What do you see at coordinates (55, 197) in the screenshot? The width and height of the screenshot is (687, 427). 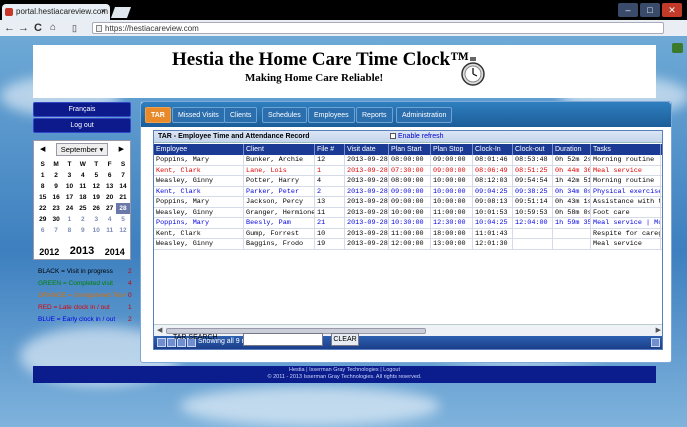 I see `calendar-day: 16` at bounding box center [55, 197].